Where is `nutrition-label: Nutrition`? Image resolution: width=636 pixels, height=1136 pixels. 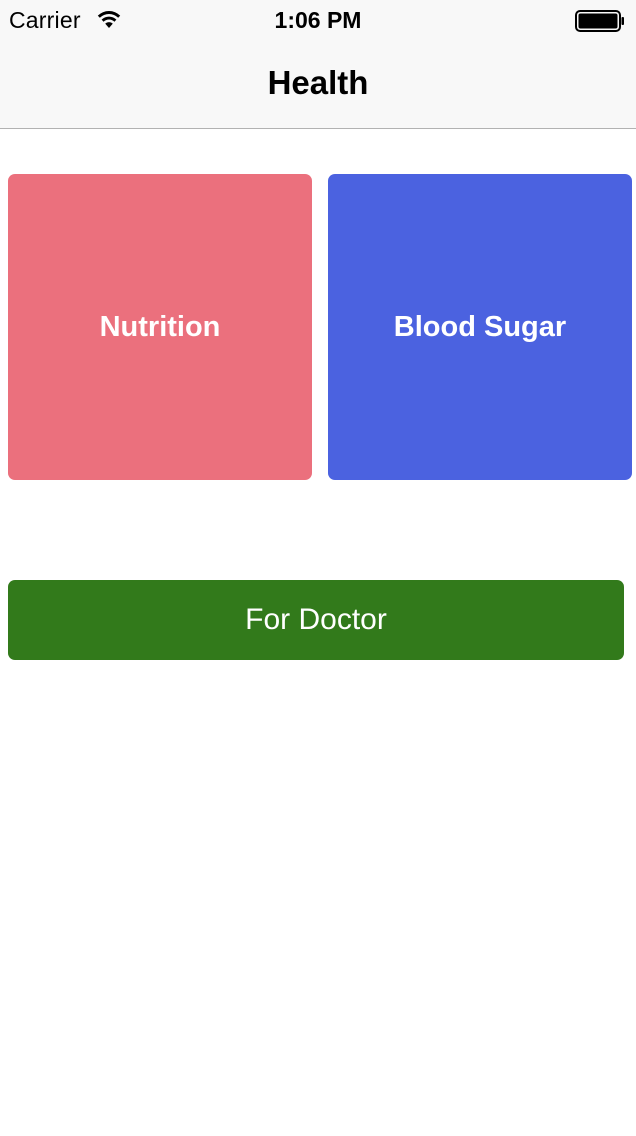 nutrition-label: Nutrition is located at coordinates (160, 326).